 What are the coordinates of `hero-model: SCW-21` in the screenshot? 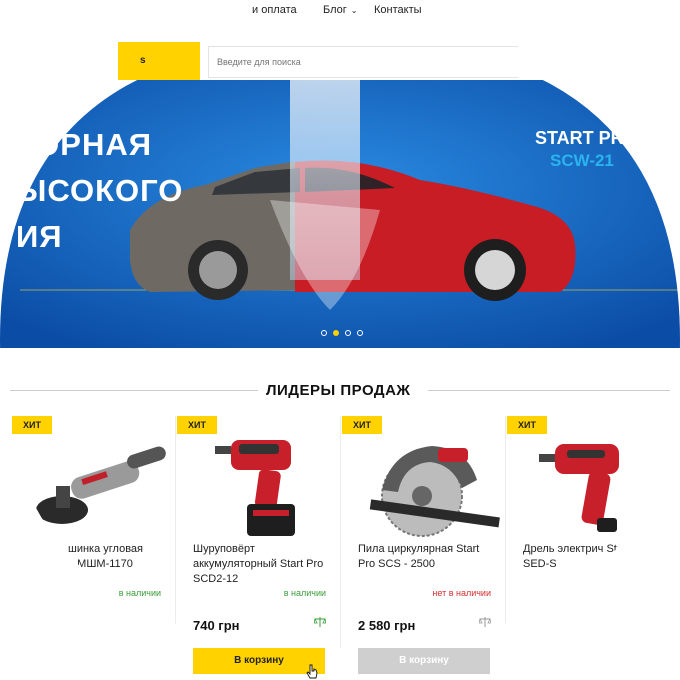 It's located at (582, 160).